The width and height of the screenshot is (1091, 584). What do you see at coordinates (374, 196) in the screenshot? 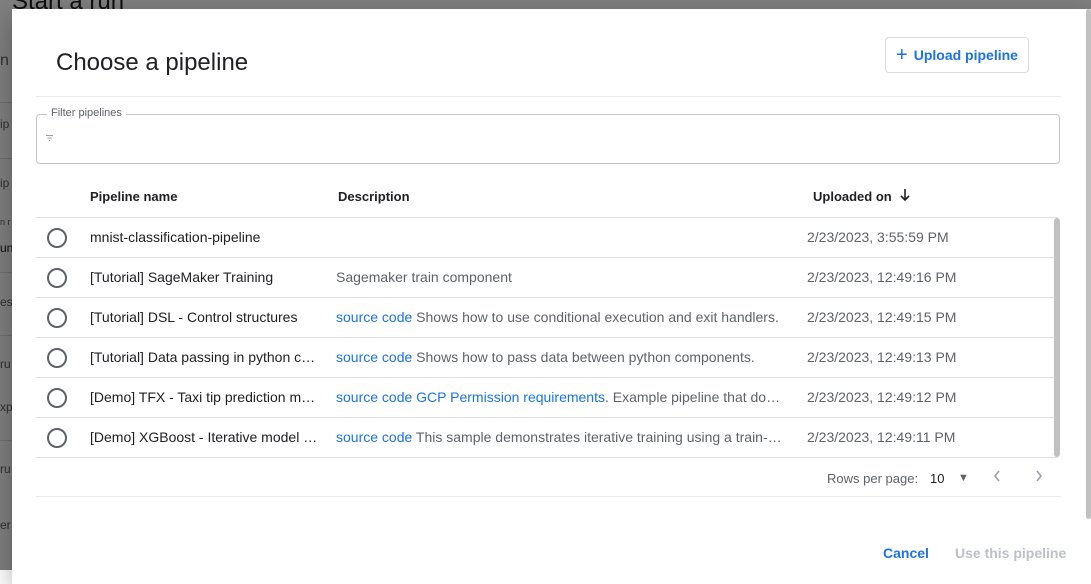
I see `column-header-description: Description` at bounding box center [374, 196].